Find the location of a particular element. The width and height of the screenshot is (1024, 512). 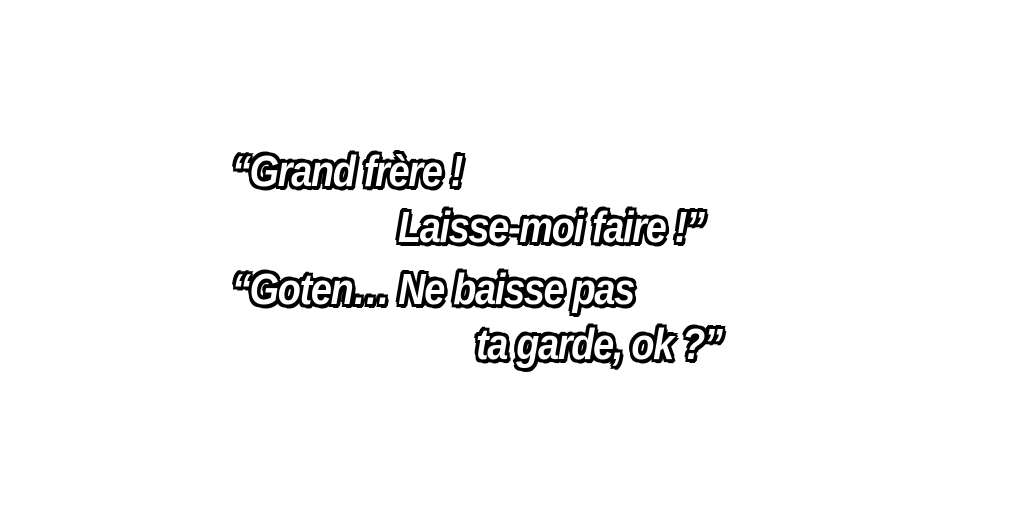

dialogue-line-4: ta garde, ok ?” is located at coordinates (599, 344).